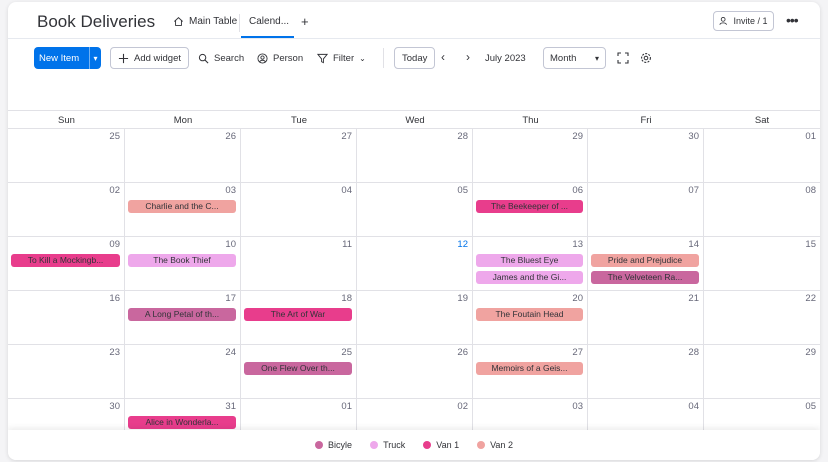 The width and height of the screenshot is (828, 462). Describe the element at coordinates (230, 406) in the screenshot. I see `day-number: 31` at that location.